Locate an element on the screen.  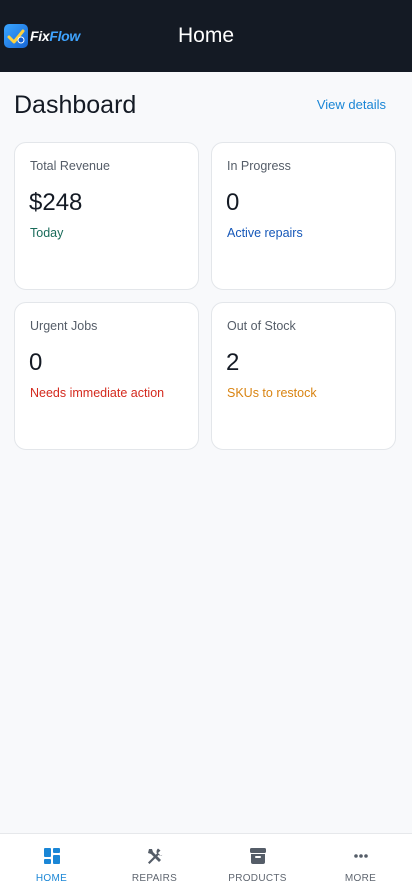
card-label: Total Revenue is located at coordinates (70, 166).